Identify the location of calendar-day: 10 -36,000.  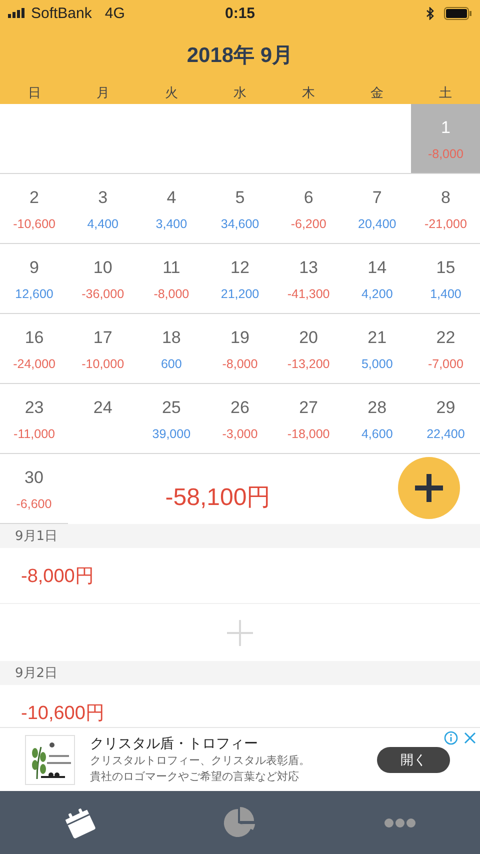
(103, 278).